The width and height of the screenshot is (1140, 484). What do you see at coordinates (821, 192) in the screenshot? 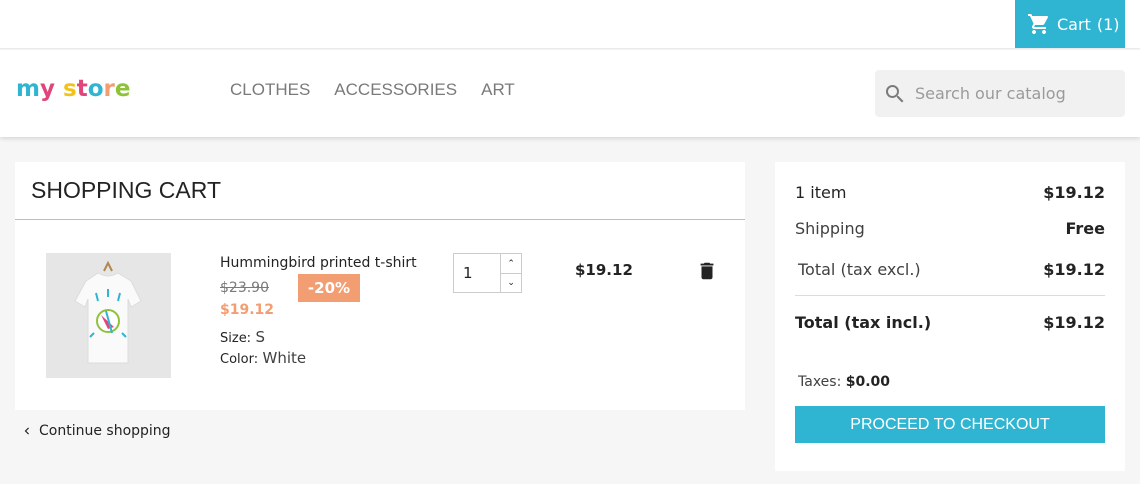
I see `items-count: 1 item` at bounding box center [821, 192].